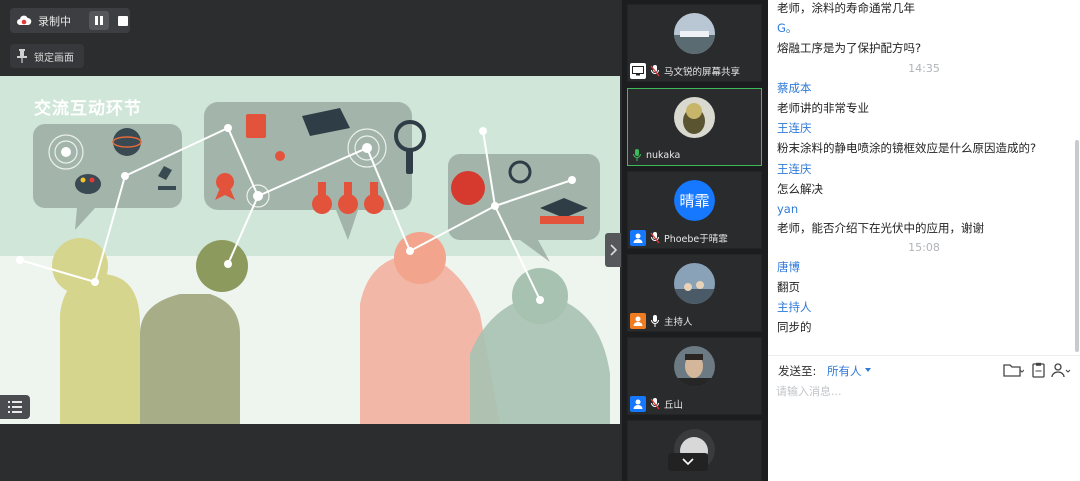 The width and height of the screenshot is (1080, 481). Describe the element at coordinates (868, 370) in the screenshot. I see `caret-down-icon` at that location.